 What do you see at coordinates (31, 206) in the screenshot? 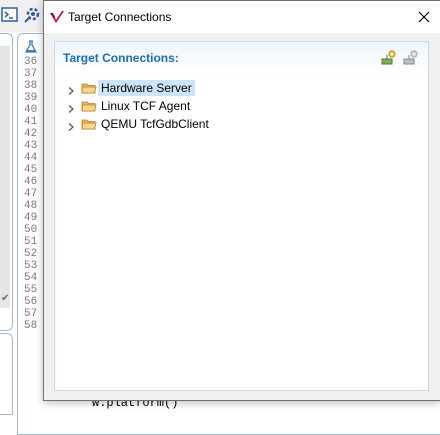
I see `line-number: 48` at bounding box center [31, 206].